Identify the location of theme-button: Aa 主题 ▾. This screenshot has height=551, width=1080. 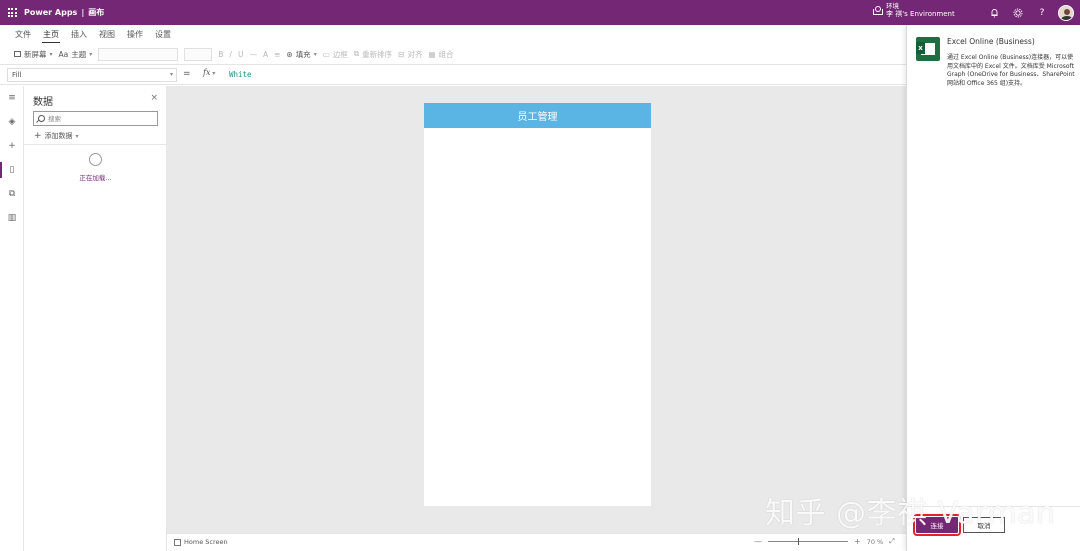
(76, 54).